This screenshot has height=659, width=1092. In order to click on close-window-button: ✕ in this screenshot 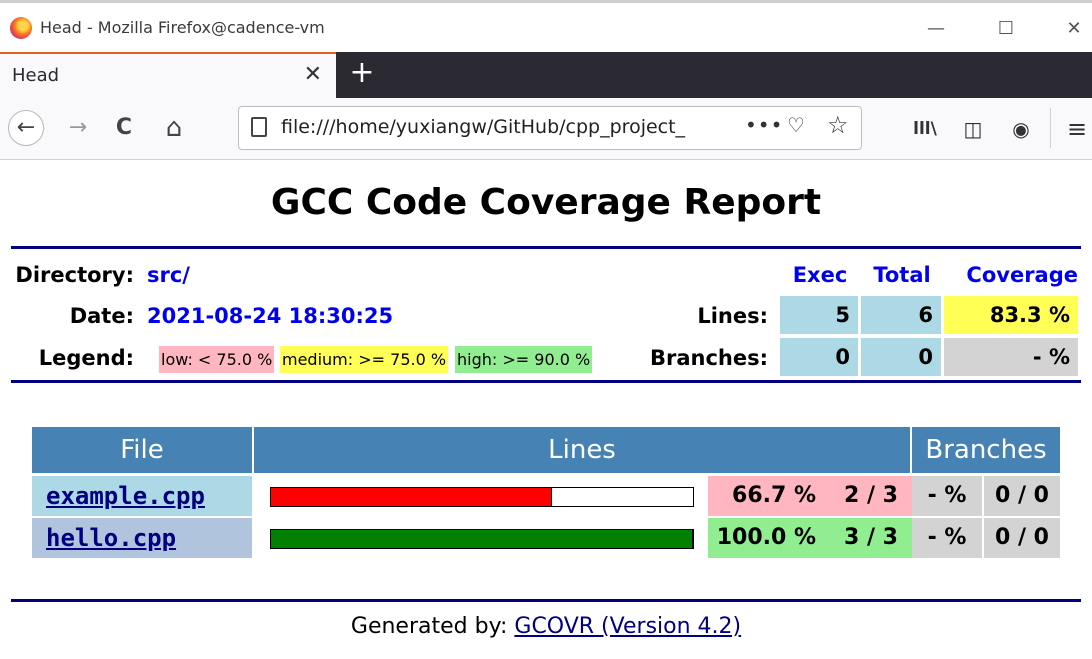, I will do `click(1073, 29)`.